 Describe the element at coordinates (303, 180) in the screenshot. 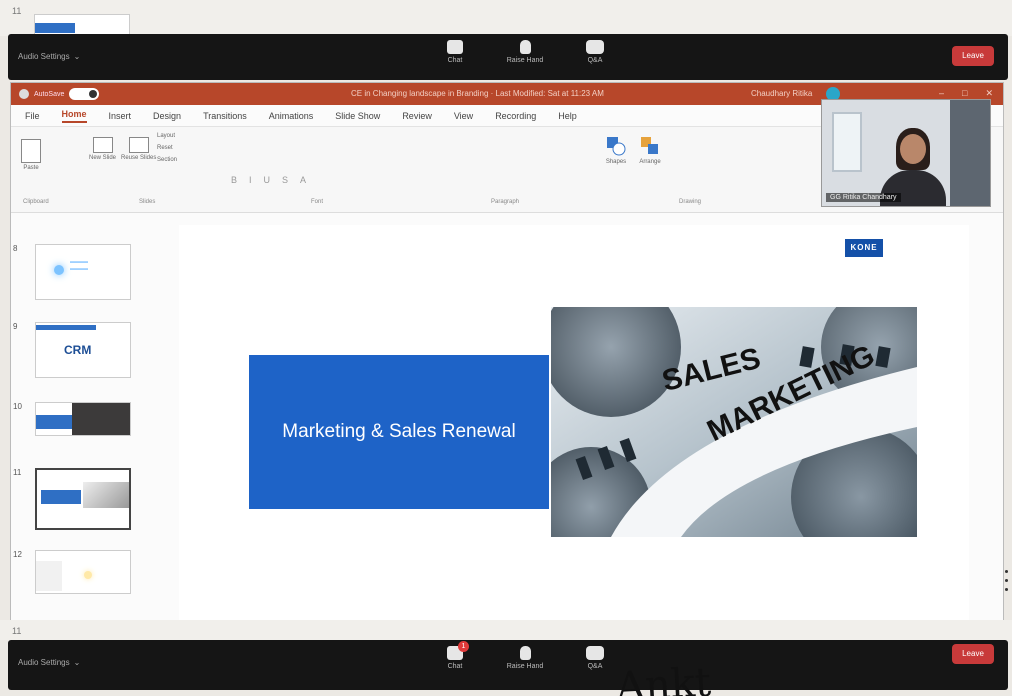

I see `font-color-icon: A` at that location.